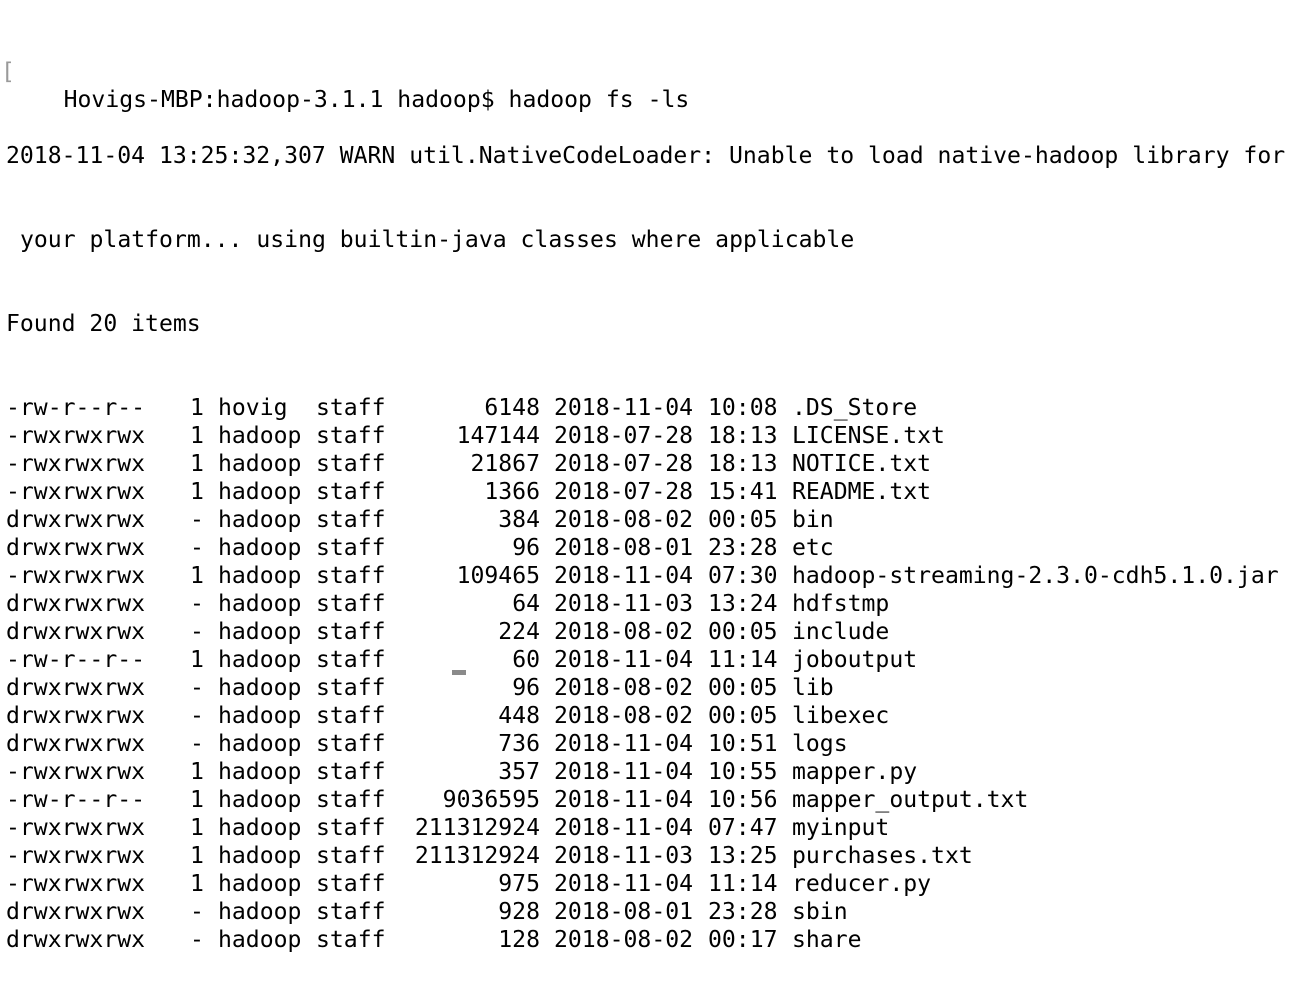 Image resolution: width=1300 pixels, height=982 pixels. Describe the element at coordinates (512, 492) in the screenshot. I see `listing-size: 1366` at that location.